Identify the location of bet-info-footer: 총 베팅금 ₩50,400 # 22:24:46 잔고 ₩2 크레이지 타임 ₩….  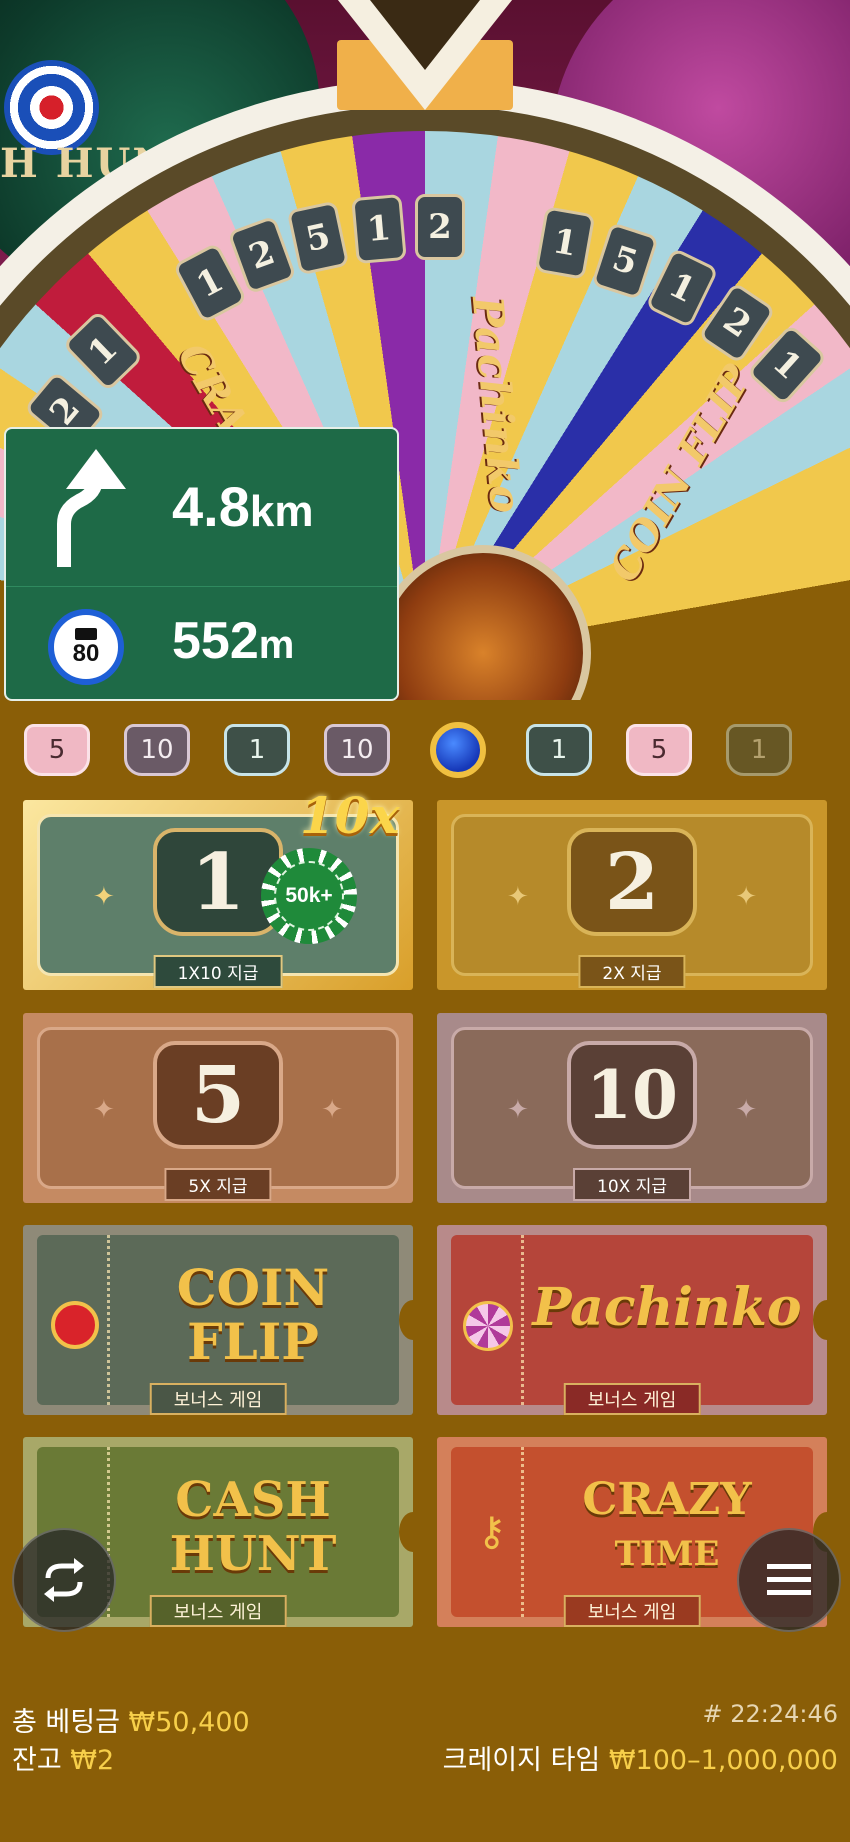
(425, 1766).